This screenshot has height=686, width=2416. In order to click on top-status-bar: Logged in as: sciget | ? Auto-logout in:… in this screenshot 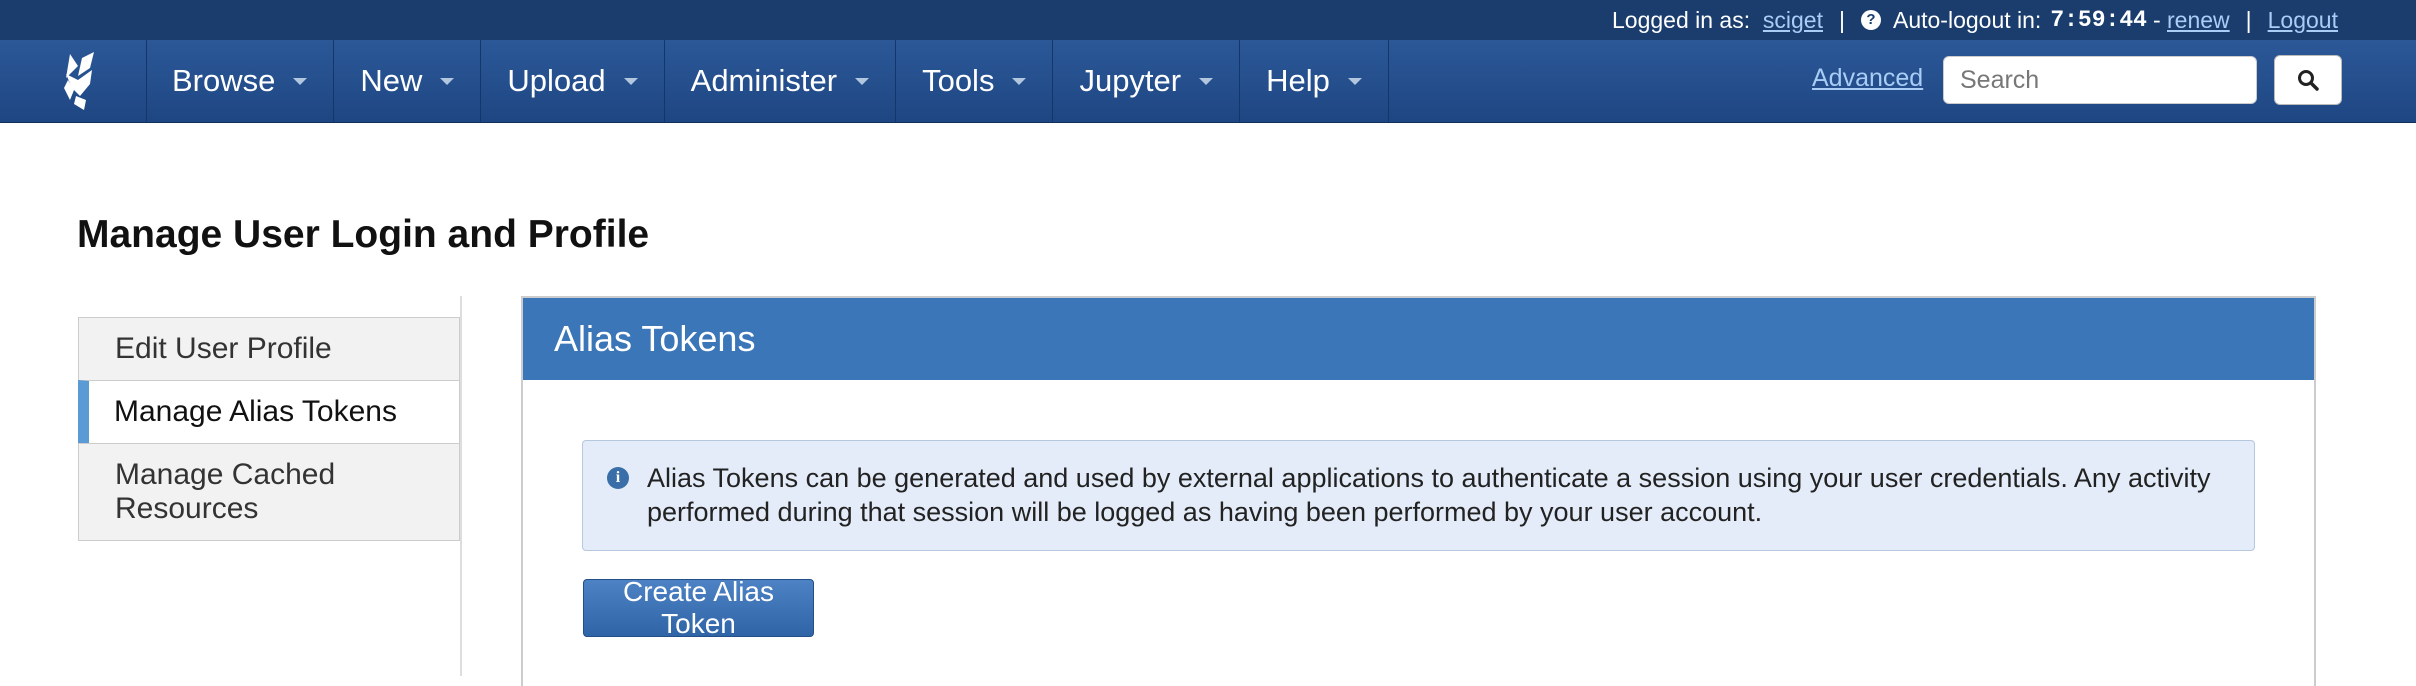, I will do `click(1208, 20)`.